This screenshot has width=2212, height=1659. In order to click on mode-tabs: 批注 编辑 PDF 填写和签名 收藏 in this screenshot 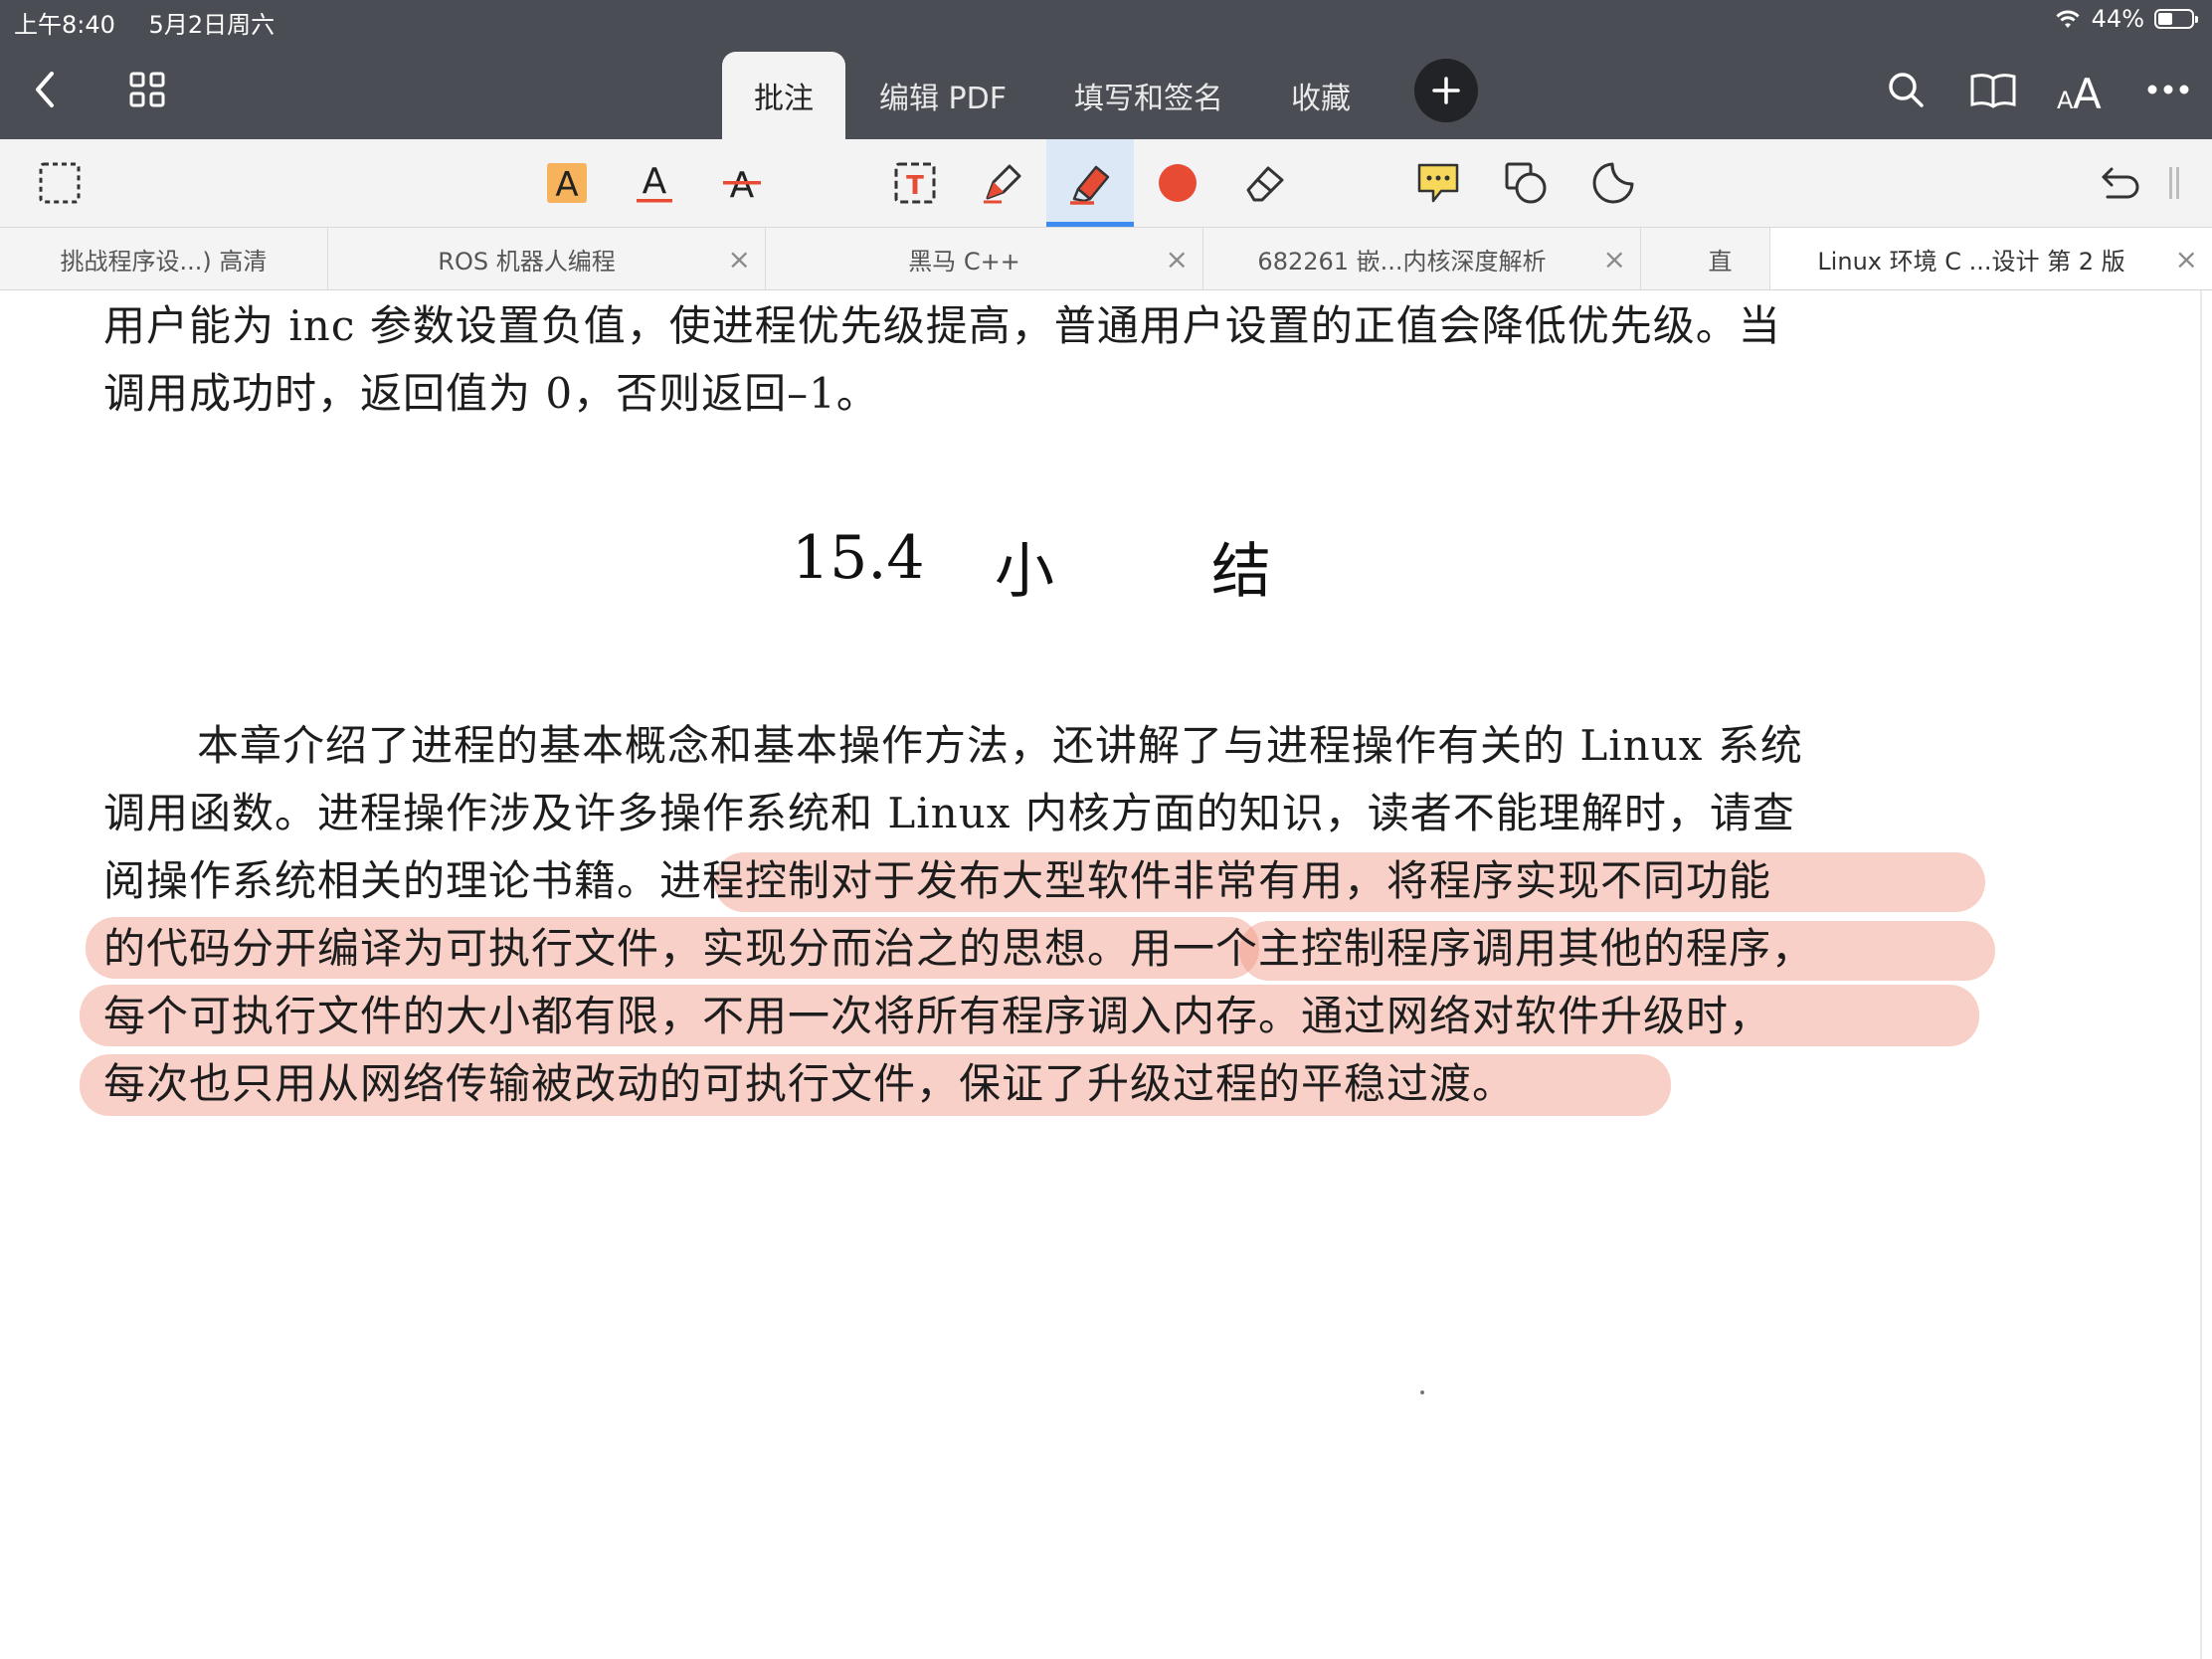, I will do `click(1053, 95)`.